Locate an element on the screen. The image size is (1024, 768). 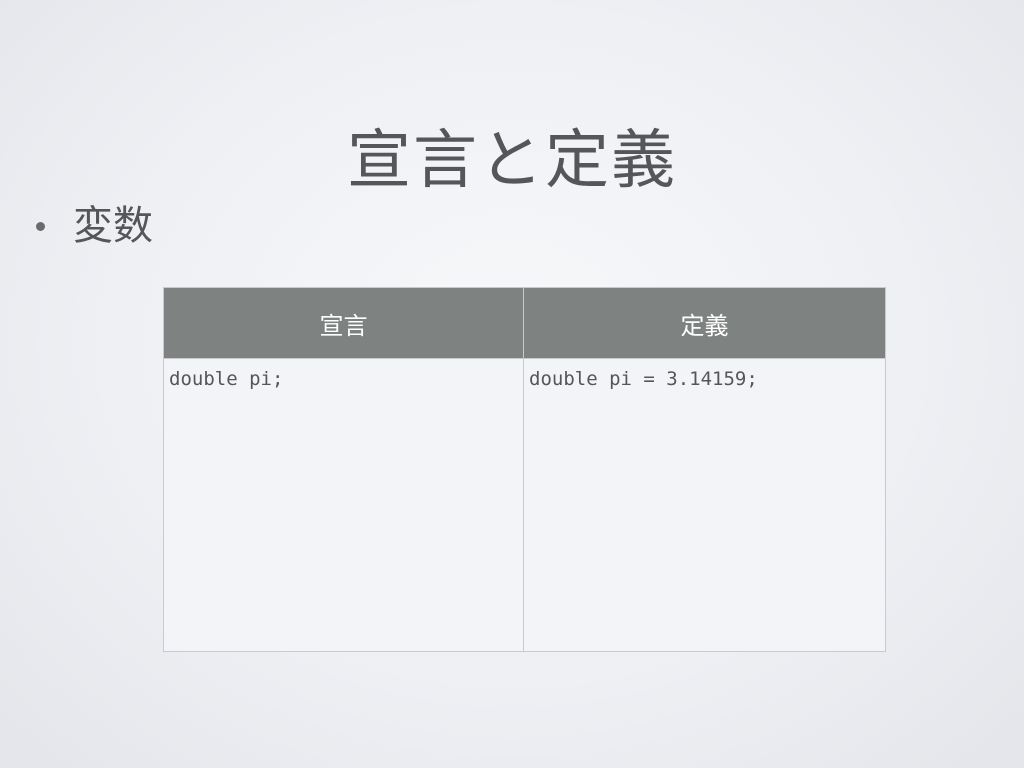
table-cell-definition-code: double pi = 3.14159; is located at coordinates (704, 505).